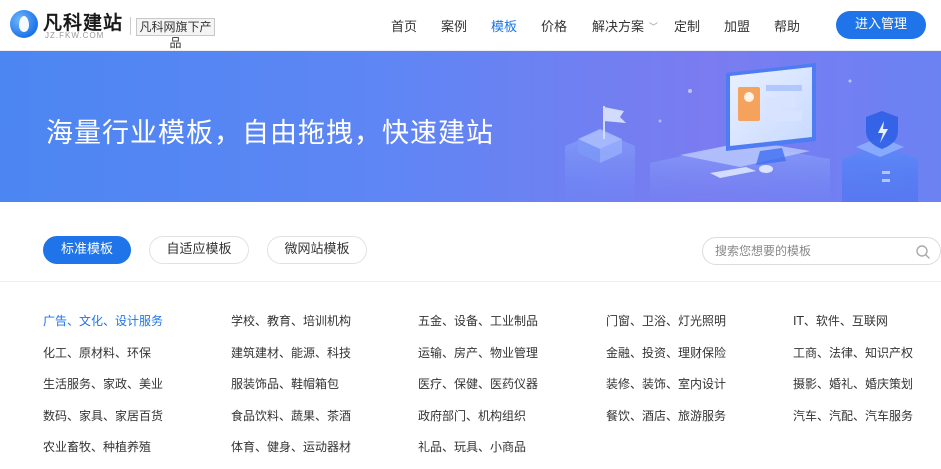 This screenshot has width=941, height=469. I want to click on category-item: 医疗、保健、医药仪器, so click(478, 383).